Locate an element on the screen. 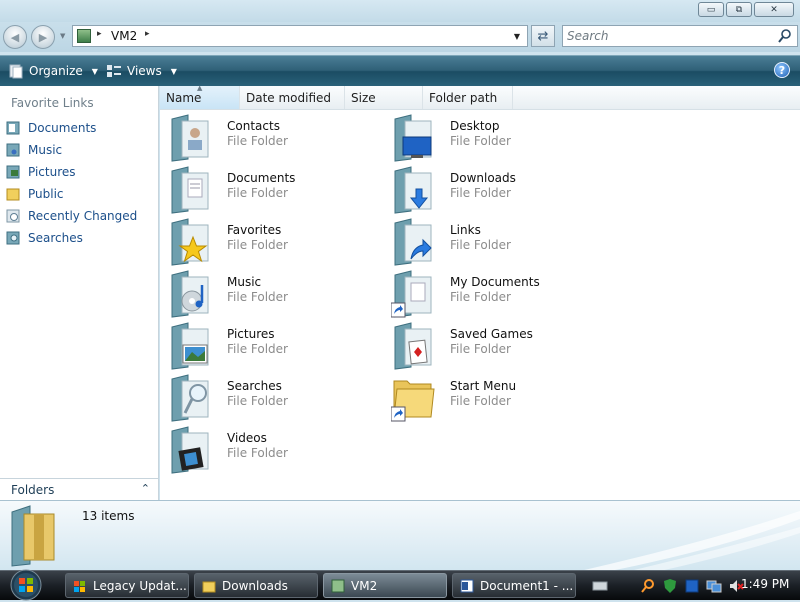 The height and width of the screenshot is (602, 800). refresh-icon: ⇄ is located at coordinates (543, 36).